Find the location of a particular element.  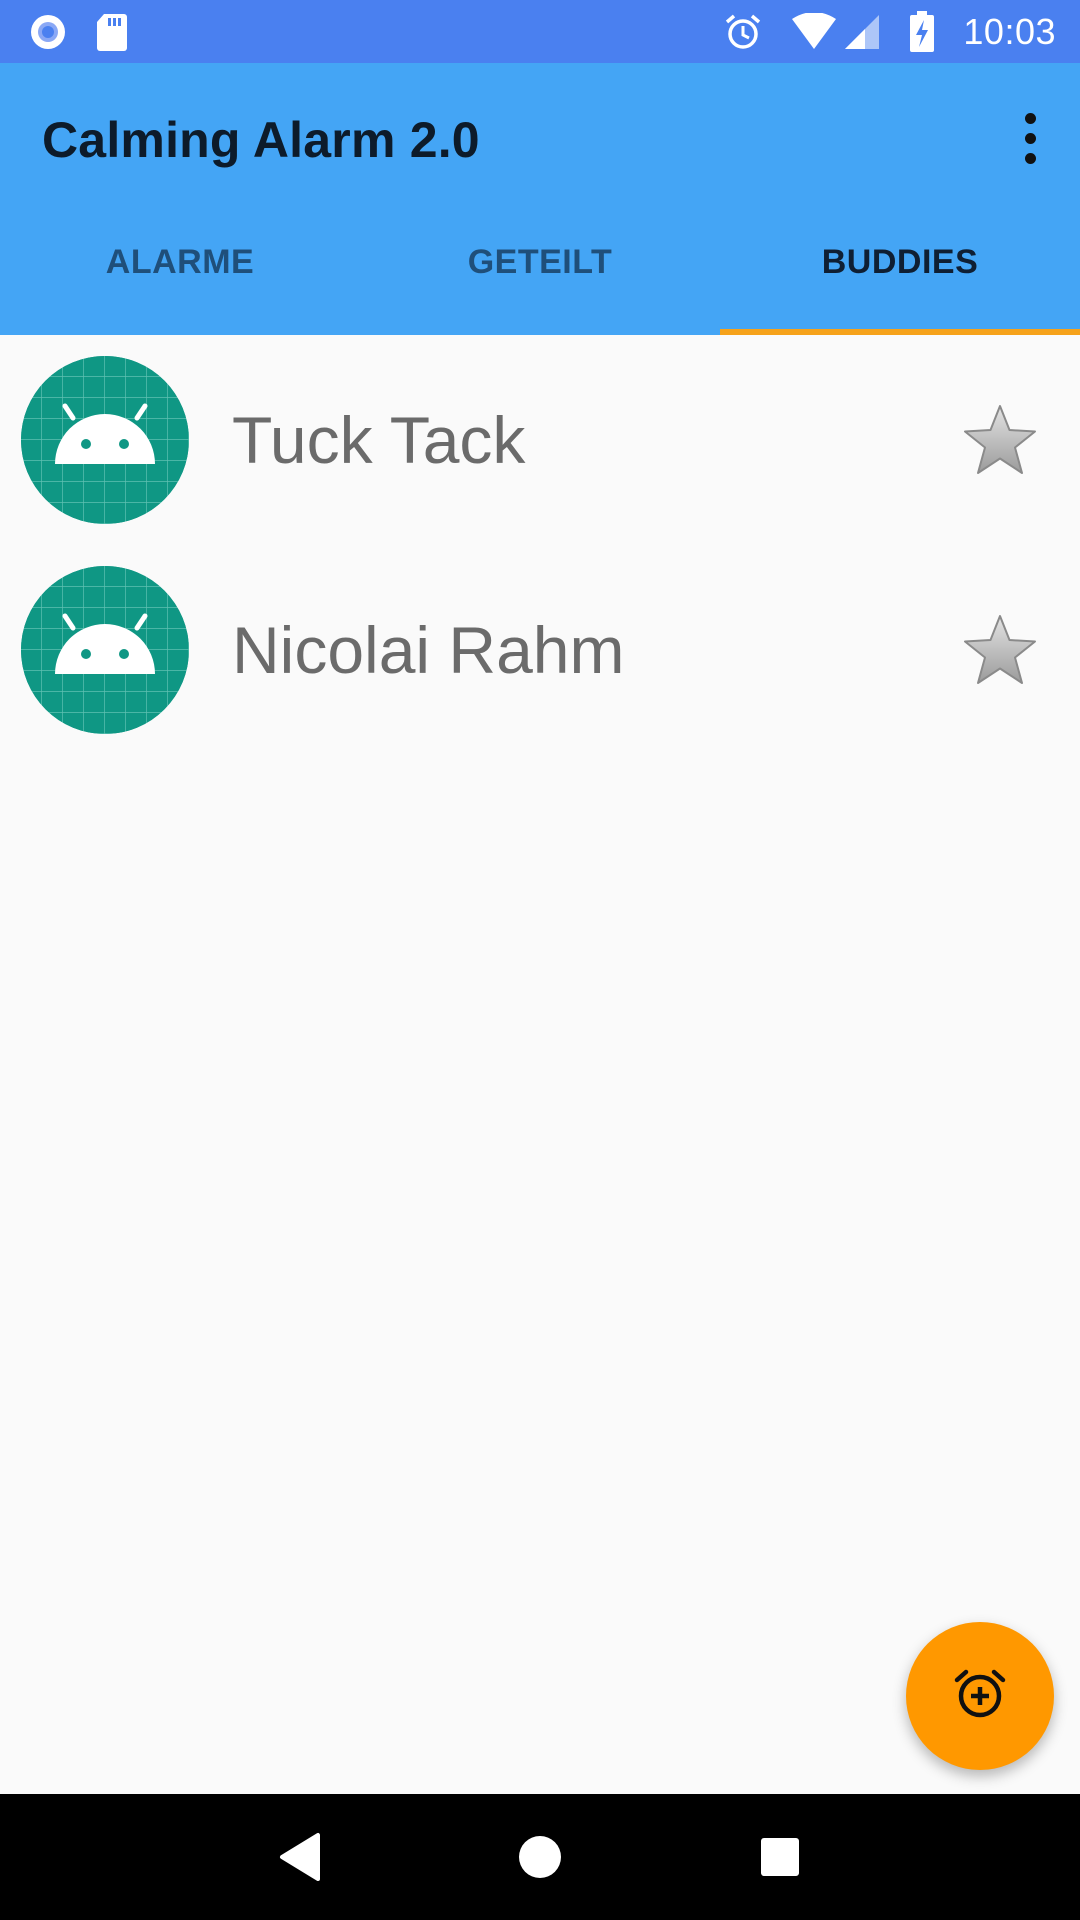

status-left-icons is located at coordinates (78, 32).